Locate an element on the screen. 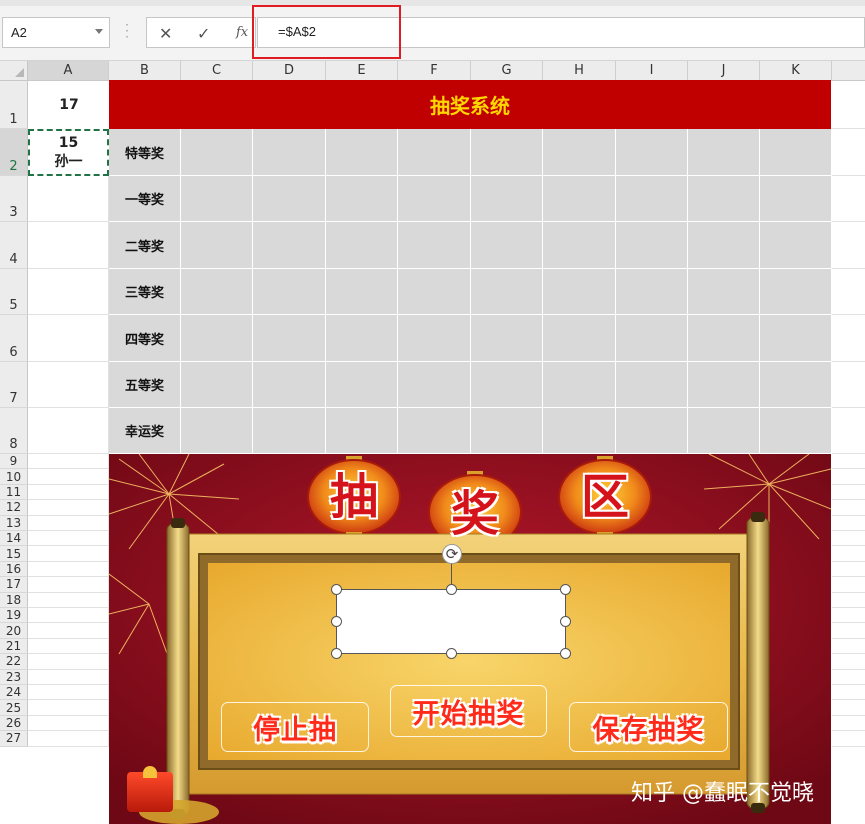  prize-label: 一等奖 is located at coordinates (145, 199).